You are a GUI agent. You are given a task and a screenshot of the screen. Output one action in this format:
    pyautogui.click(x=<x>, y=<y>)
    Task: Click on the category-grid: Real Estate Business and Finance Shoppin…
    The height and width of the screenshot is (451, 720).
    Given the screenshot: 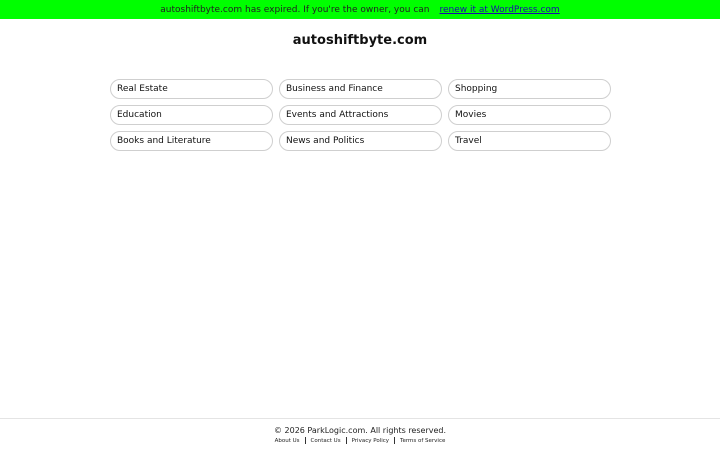 What is the action you would take?
    pyautogui.click(x=360, y=115)
    